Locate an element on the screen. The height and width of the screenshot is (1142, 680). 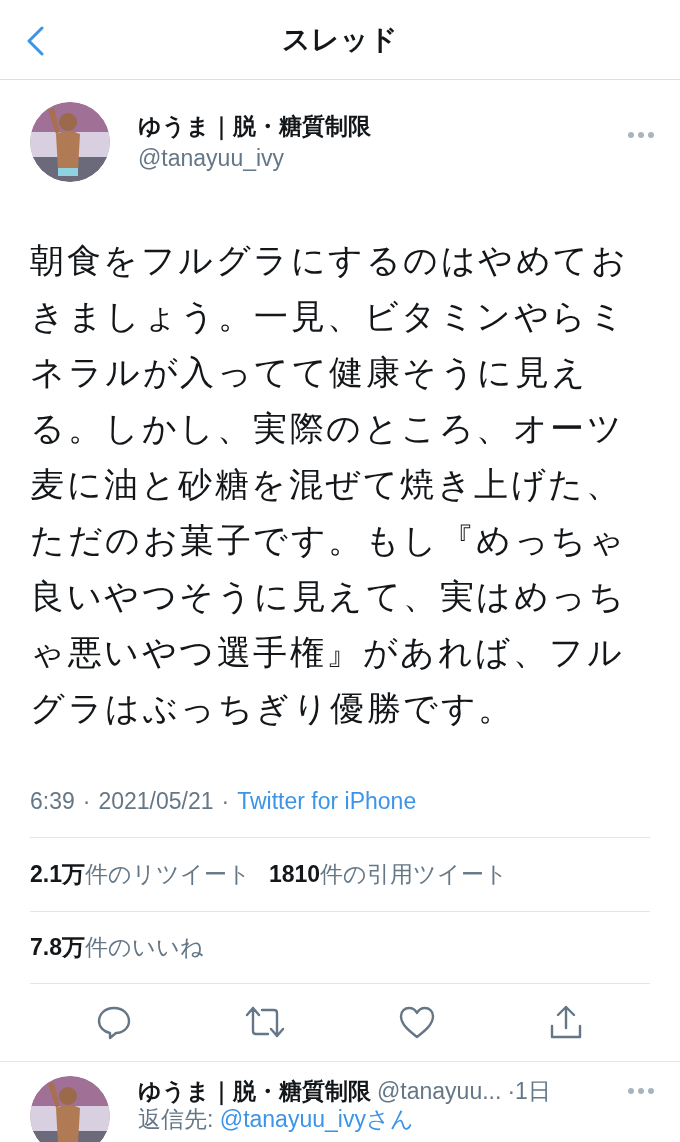
tweet-time: 6:39 is located at coordinates (52, 801).